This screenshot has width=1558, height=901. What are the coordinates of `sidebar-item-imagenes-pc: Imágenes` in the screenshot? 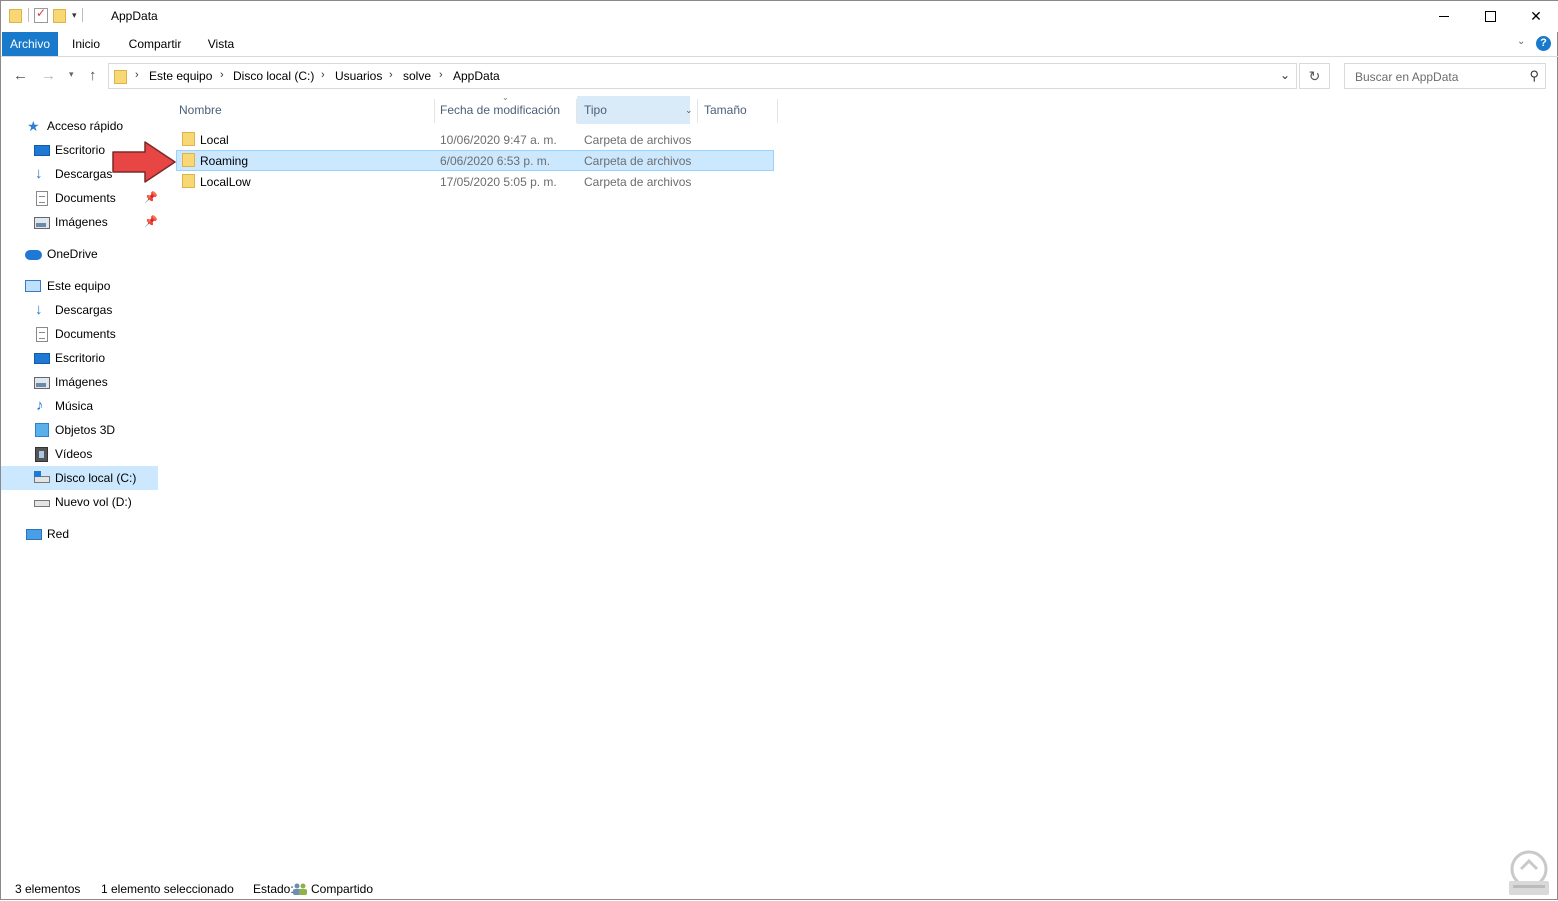 It's located at (79, 382).